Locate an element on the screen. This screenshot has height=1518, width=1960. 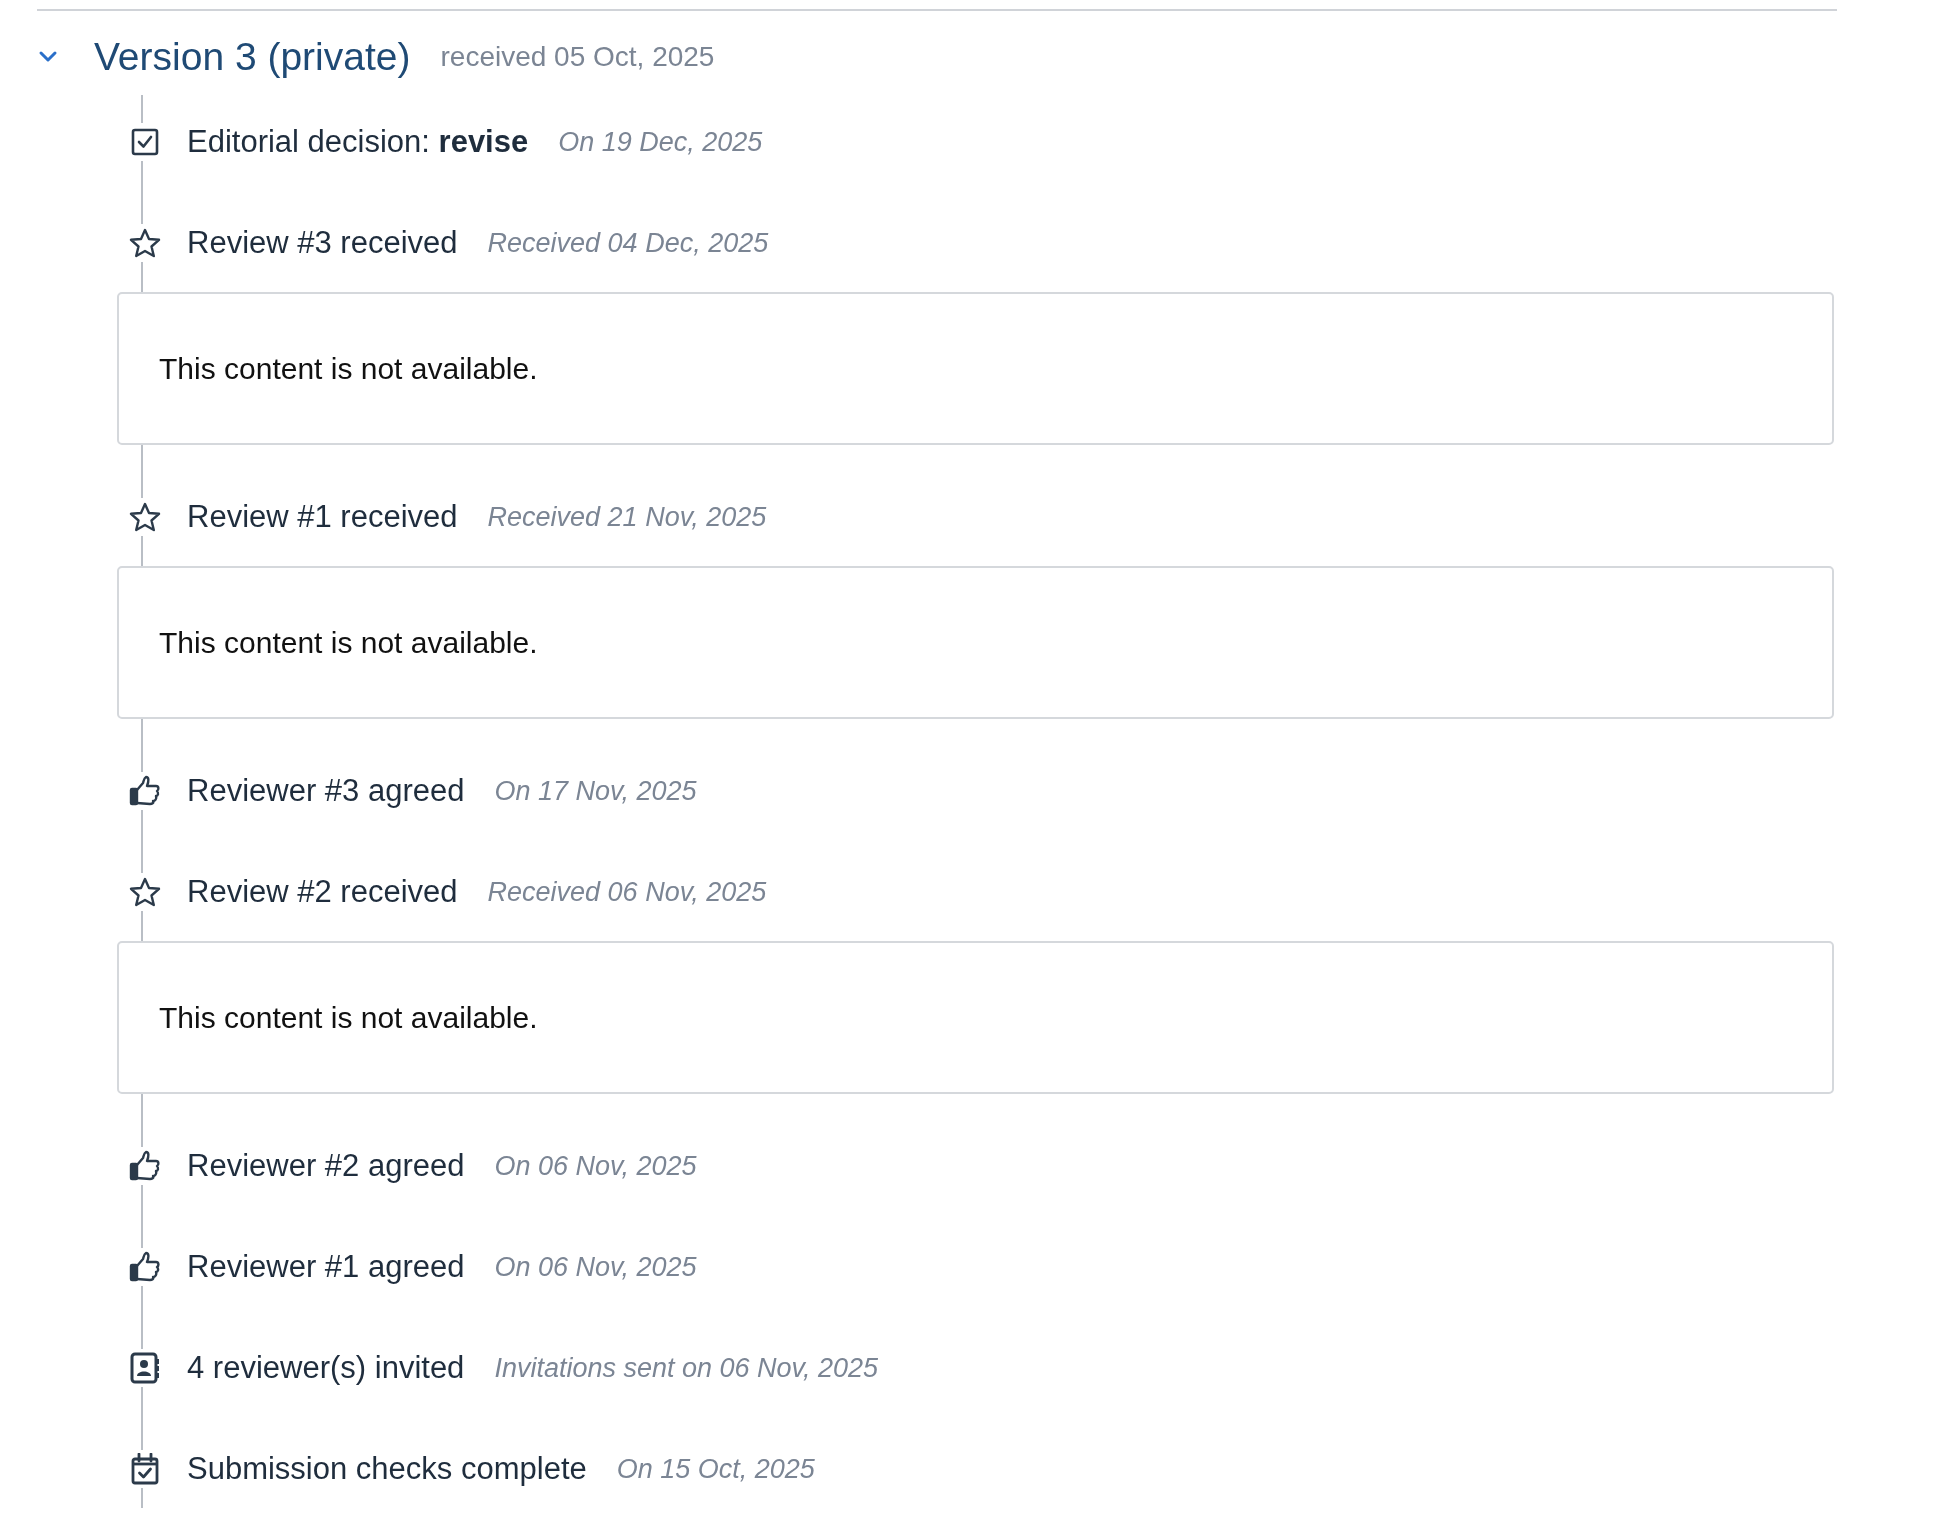
event-date: On 17 Nov, 2025 is located at coordinates (595, 791).